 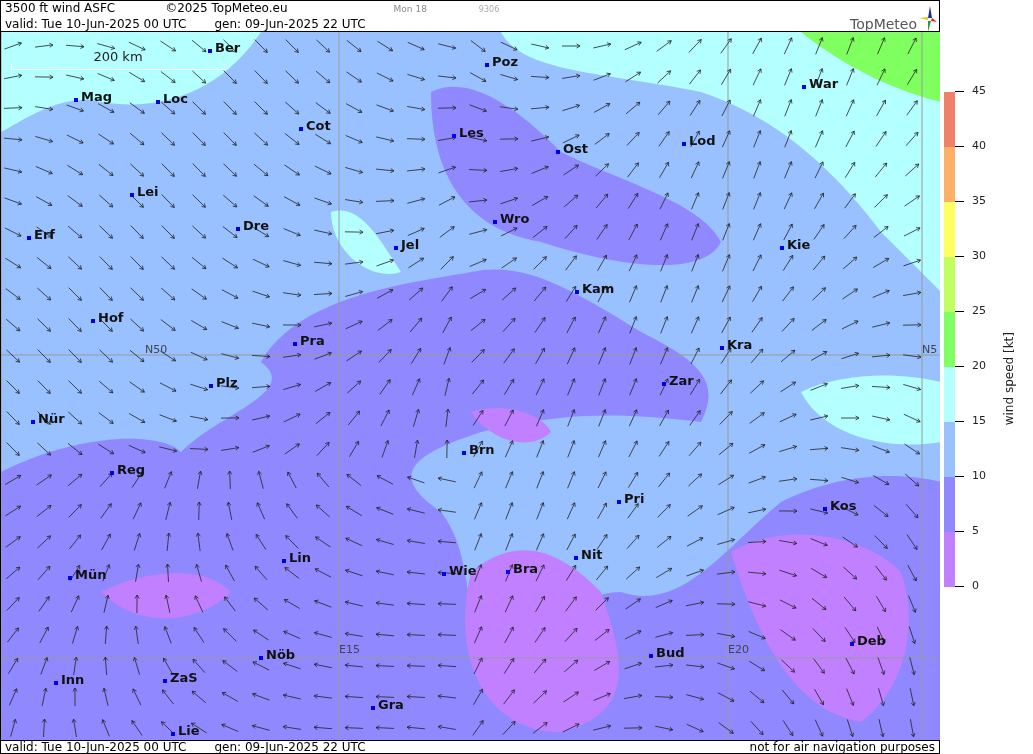 I want to click on grid-label: E20, so click(x=738, y=649).